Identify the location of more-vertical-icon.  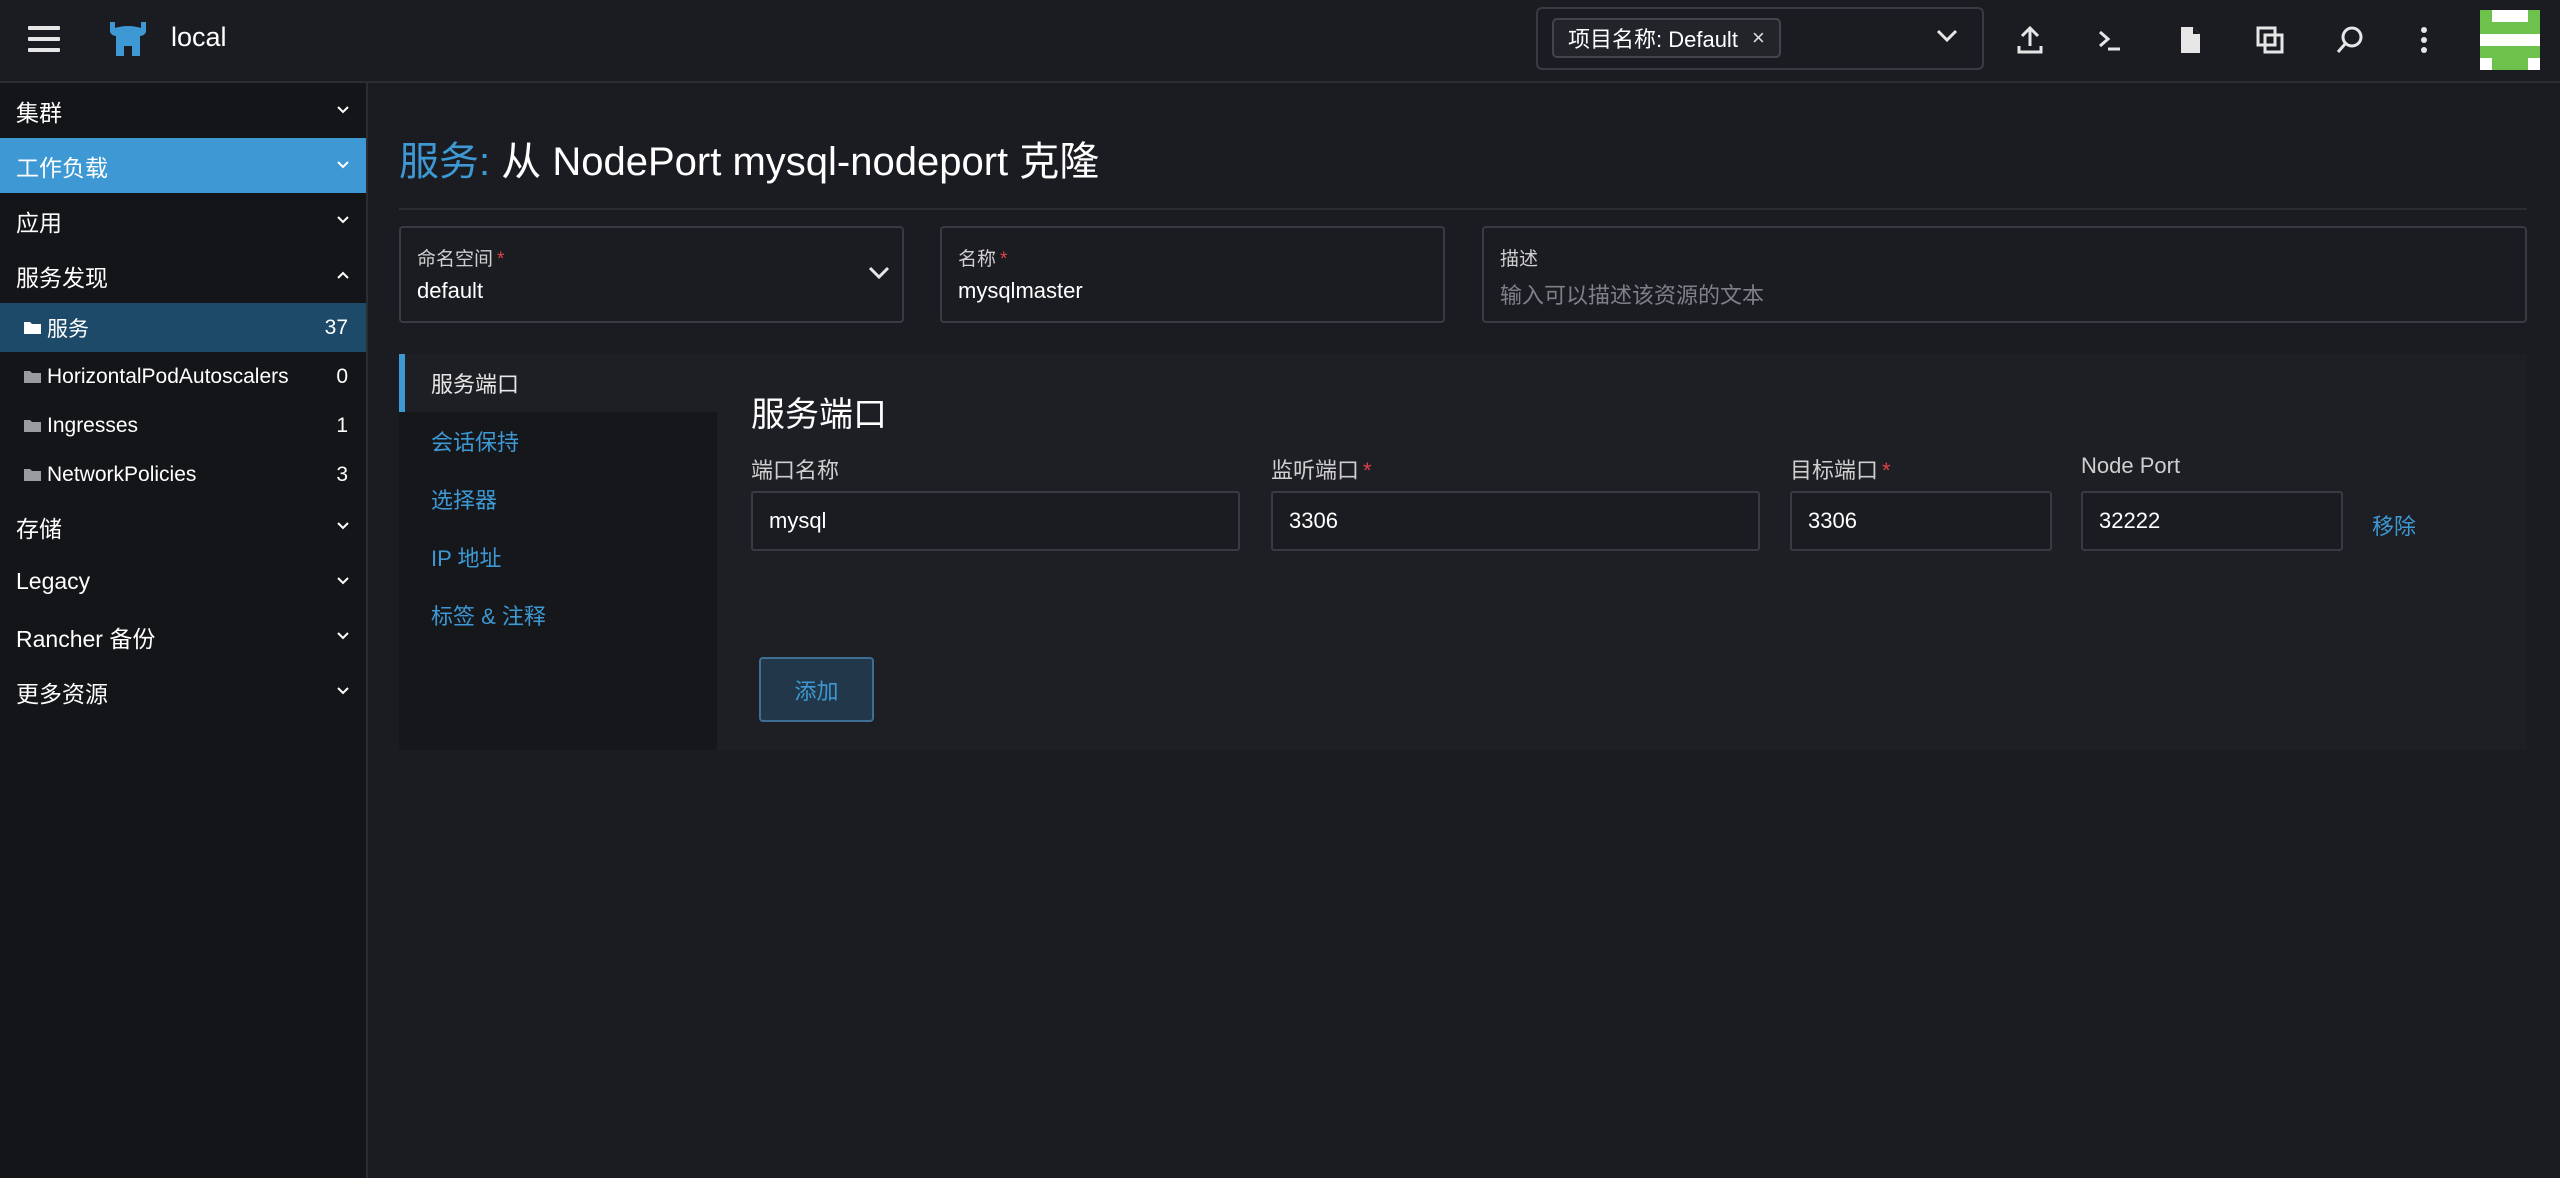
(2424, 40).